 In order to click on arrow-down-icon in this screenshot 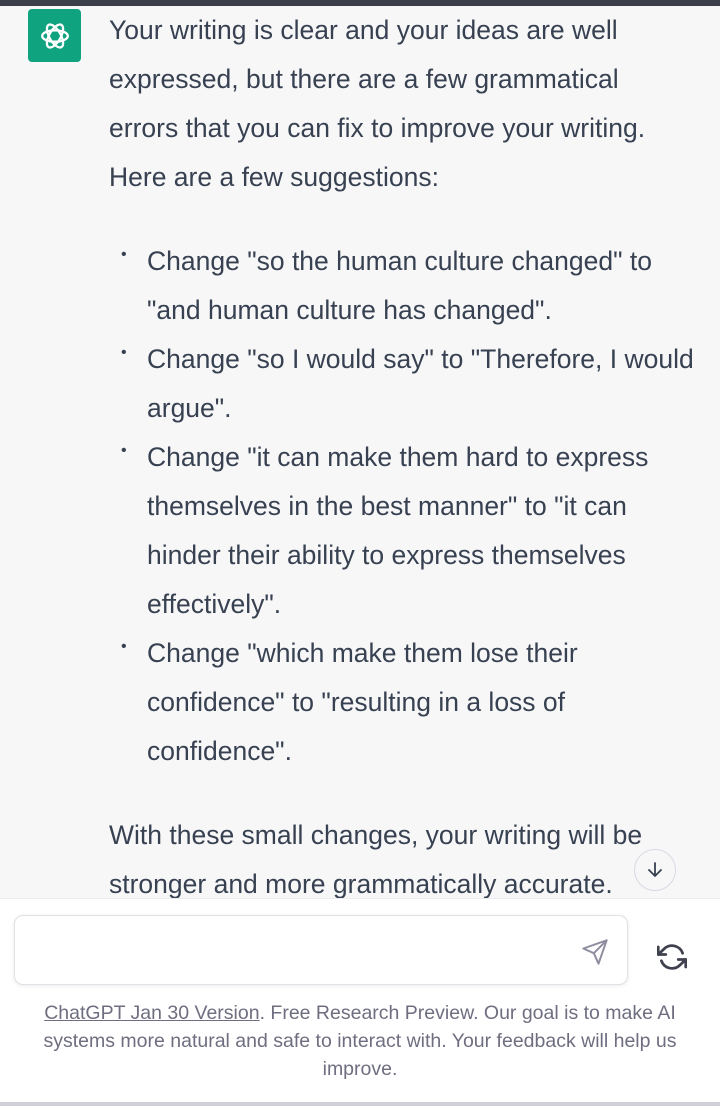, I will do `click(655, 869)`.